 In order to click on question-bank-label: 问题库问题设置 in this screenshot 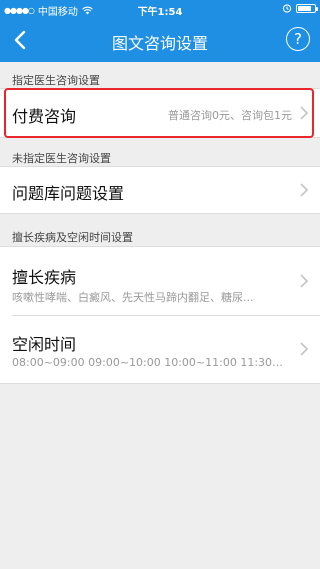, I will do `click(68, 193)`.